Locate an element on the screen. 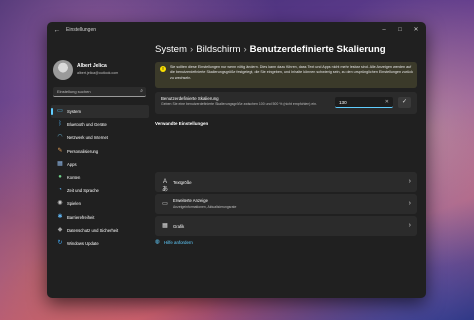 This screenshot has height=320, width=474. custom-scaling-title: Benutzerdefinierte Skalierung is located at coordinates (190, 98).